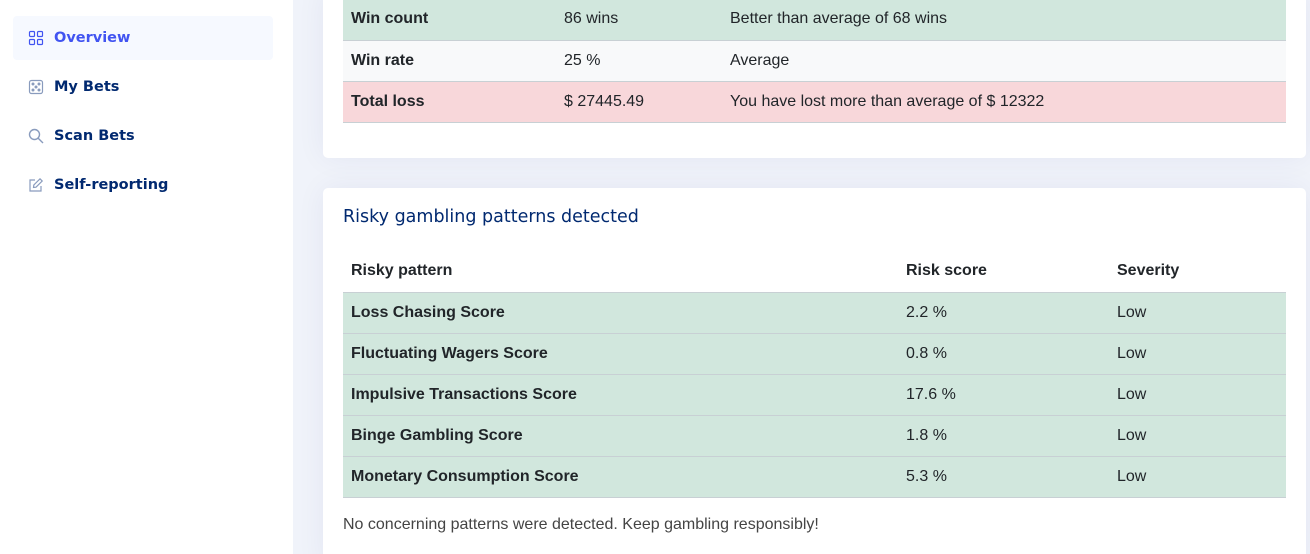 Image resolution: width=1310 pixels, height=554 pixels. Describe the element at coordinates (1197, 272) in the screenshot. I see `column-header: Severity` at that location.